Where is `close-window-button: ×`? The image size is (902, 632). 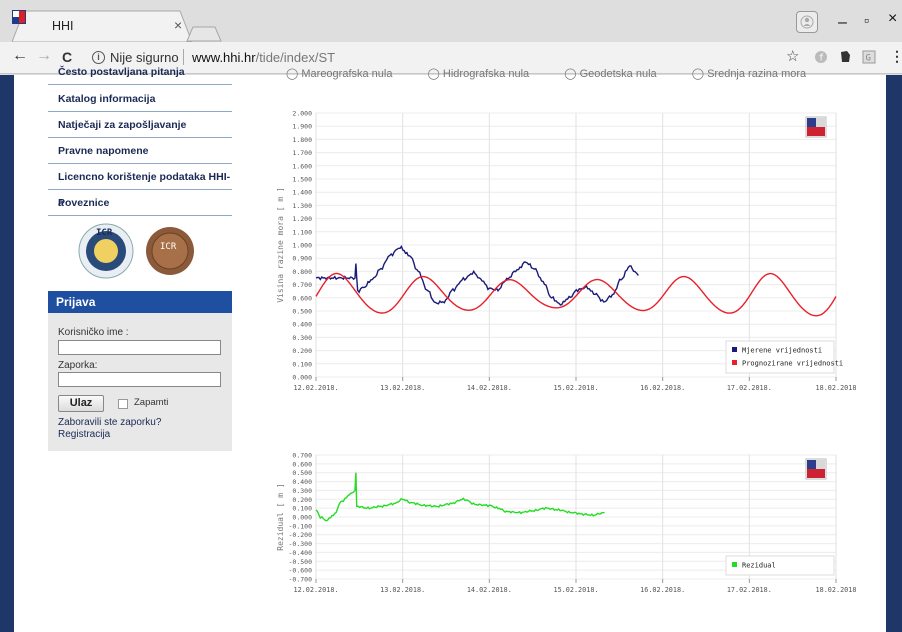
close-window-button: × is located at coordinates (892, 19).